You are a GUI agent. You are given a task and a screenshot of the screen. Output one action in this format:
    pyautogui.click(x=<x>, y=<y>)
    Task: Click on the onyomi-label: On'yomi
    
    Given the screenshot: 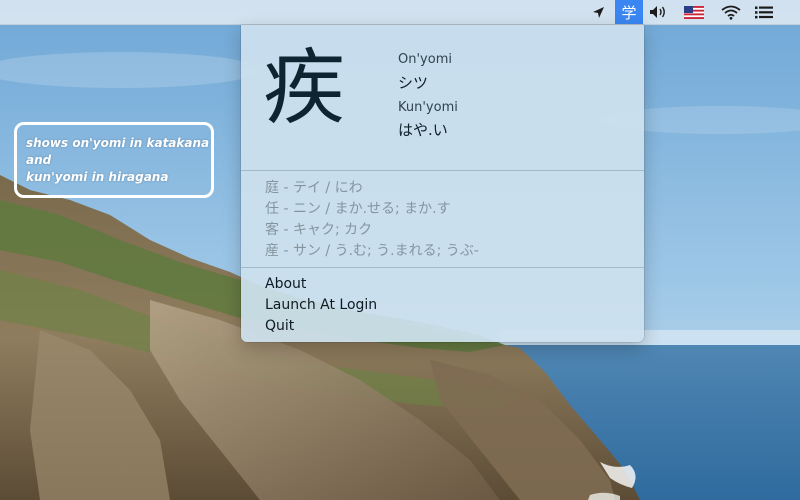 What is the action you would take?
    pyautogui.click(x=425, y=59)
    